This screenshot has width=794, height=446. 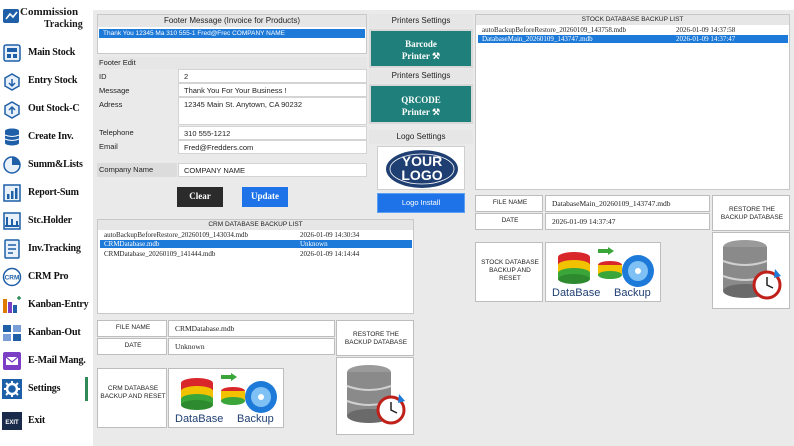 I want to click on sidebar-item-label: Main Stock, so click(x=52, y=52).